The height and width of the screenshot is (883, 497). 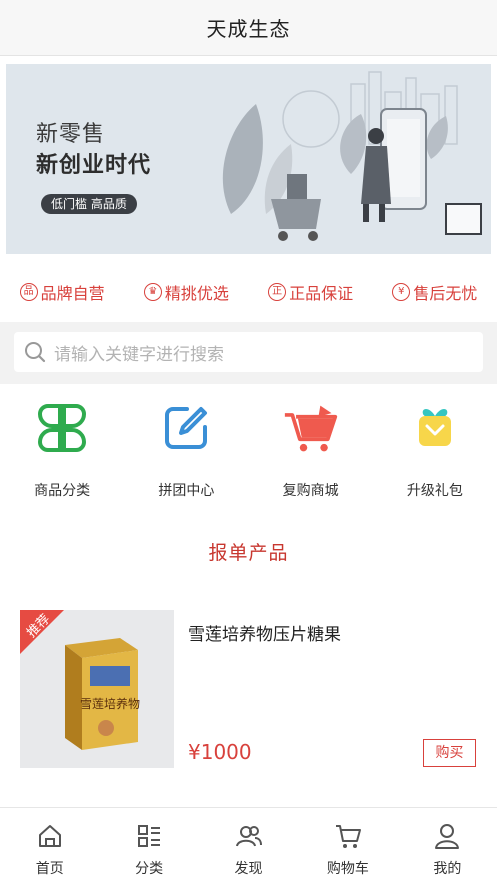 I want to click on feature-selected: ♛ 精挑优选, so click(x=186, y=292).